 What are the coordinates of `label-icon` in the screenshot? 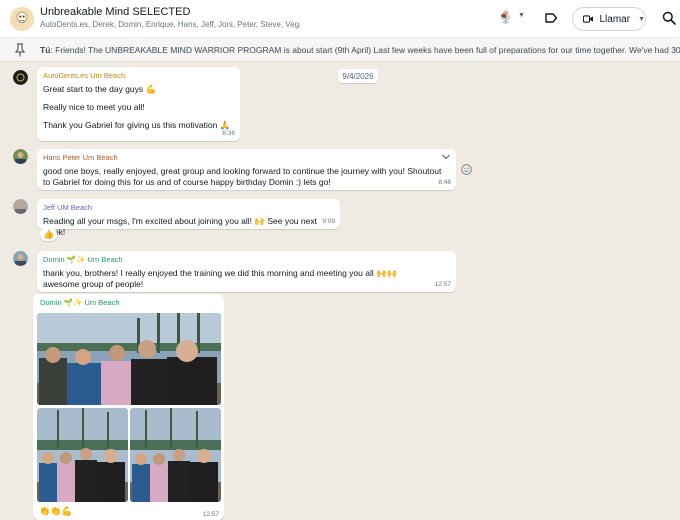 It's located at (551, 18).